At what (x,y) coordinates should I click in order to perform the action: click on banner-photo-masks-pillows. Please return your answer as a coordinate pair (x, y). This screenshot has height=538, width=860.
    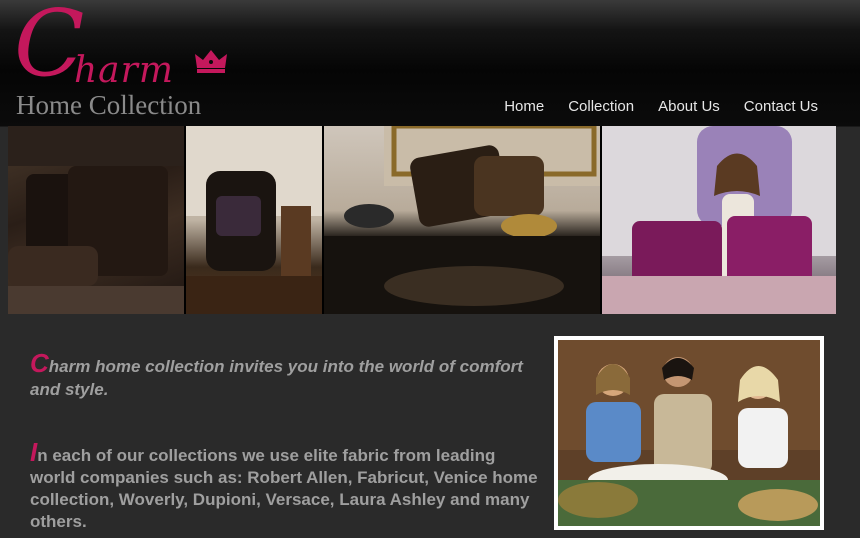
    Looking at the image, I should click on (462, 220).